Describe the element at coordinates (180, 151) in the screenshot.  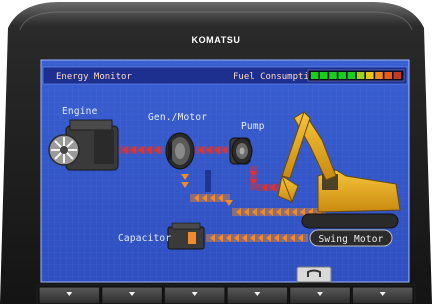
I see `generator-motor-icon` at that location.